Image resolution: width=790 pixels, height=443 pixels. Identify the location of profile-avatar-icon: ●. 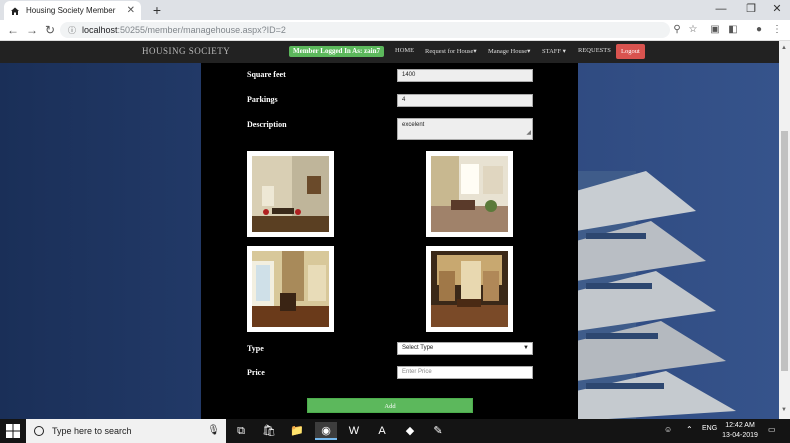
(759, 30).